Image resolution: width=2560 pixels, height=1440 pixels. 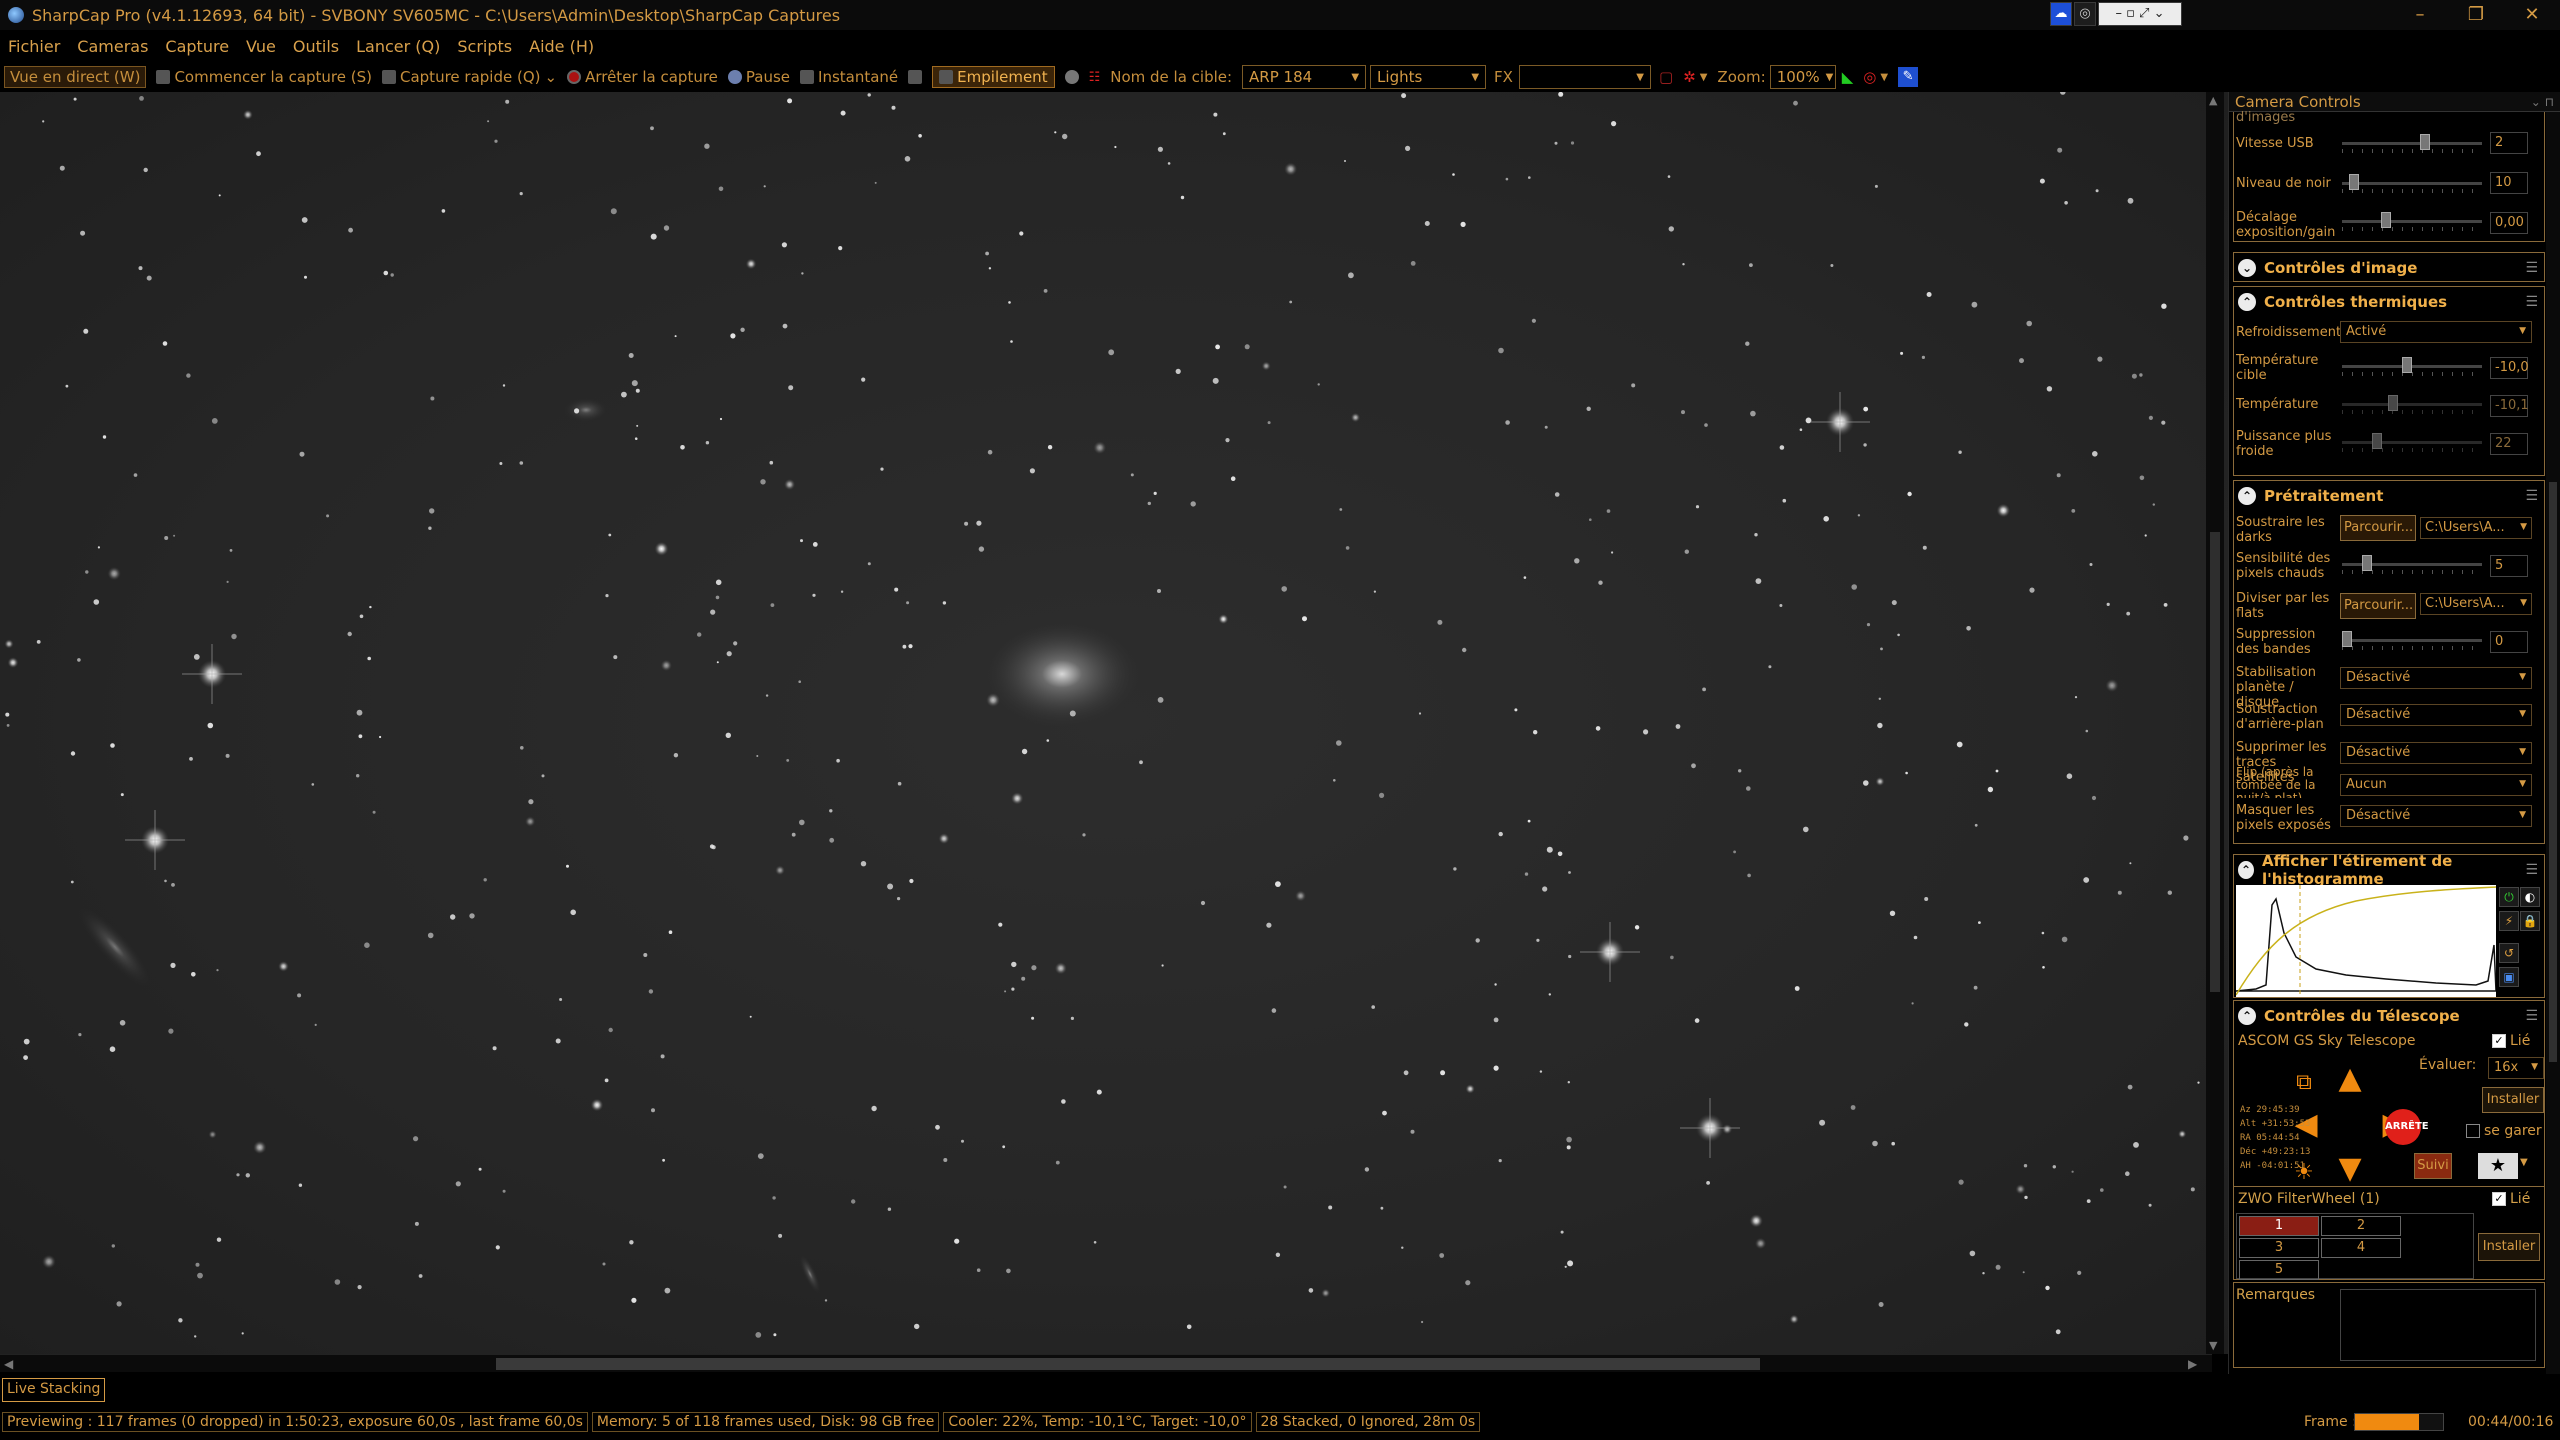 What do you see at coordinates (1106, 1363) in the screenshot?
I see `viewport-horizontal-scrollbar: ◀ ▶` at bounding box center [1106, 1363].